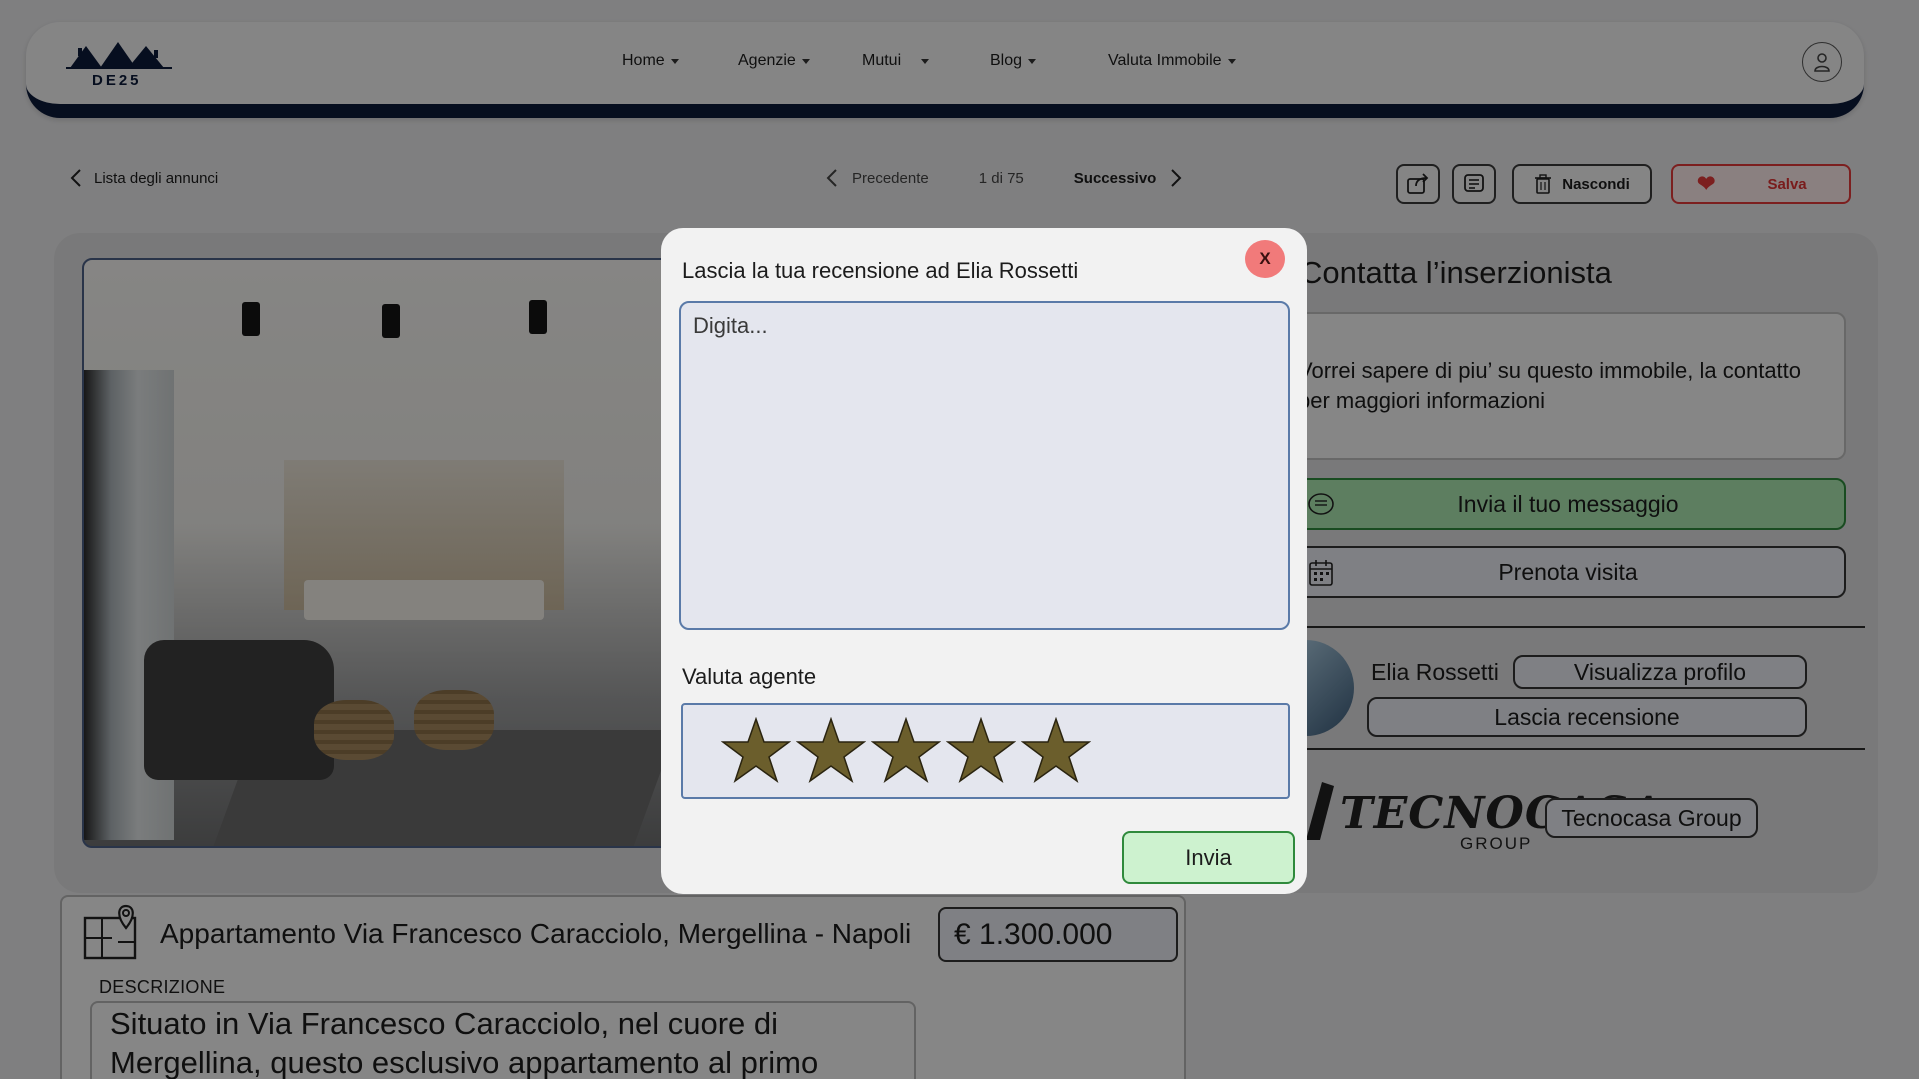 This screenshot has height=1079, width=1919. I want to click on submit-review-button: Invia, so click(1208, 857).